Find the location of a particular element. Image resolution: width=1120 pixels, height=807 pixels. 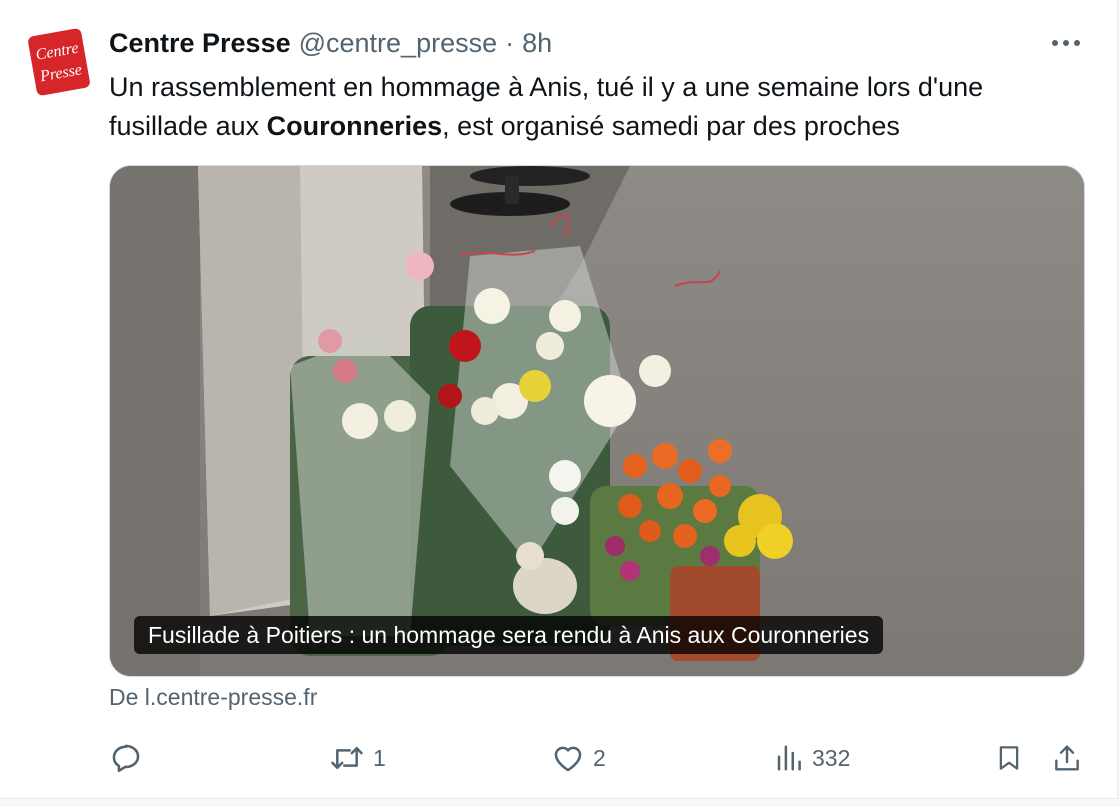

like-button: 2 is located at coordinates (578, 758).